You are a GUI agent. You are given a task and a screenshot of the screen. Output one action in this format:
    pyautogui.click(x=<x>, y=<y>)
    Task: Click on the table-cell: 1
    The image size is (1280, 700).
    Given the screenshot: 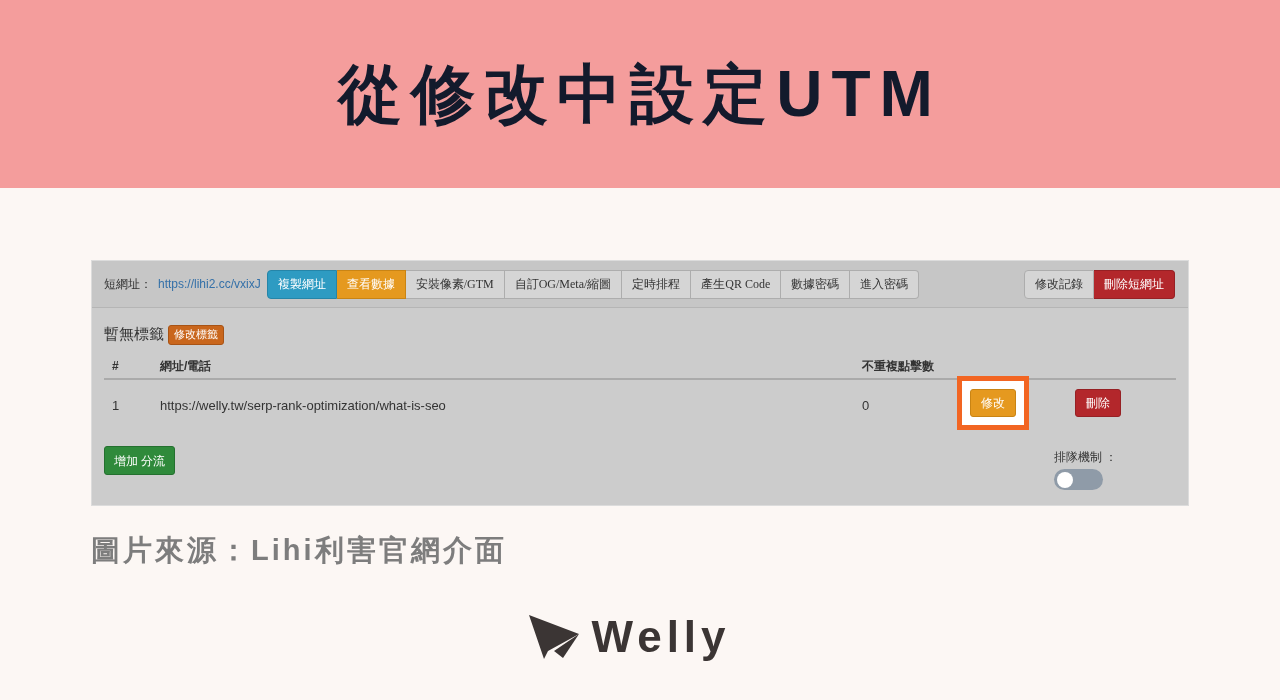 What is the action you would take?
    pyautogui.click(x=116, y=405)
    